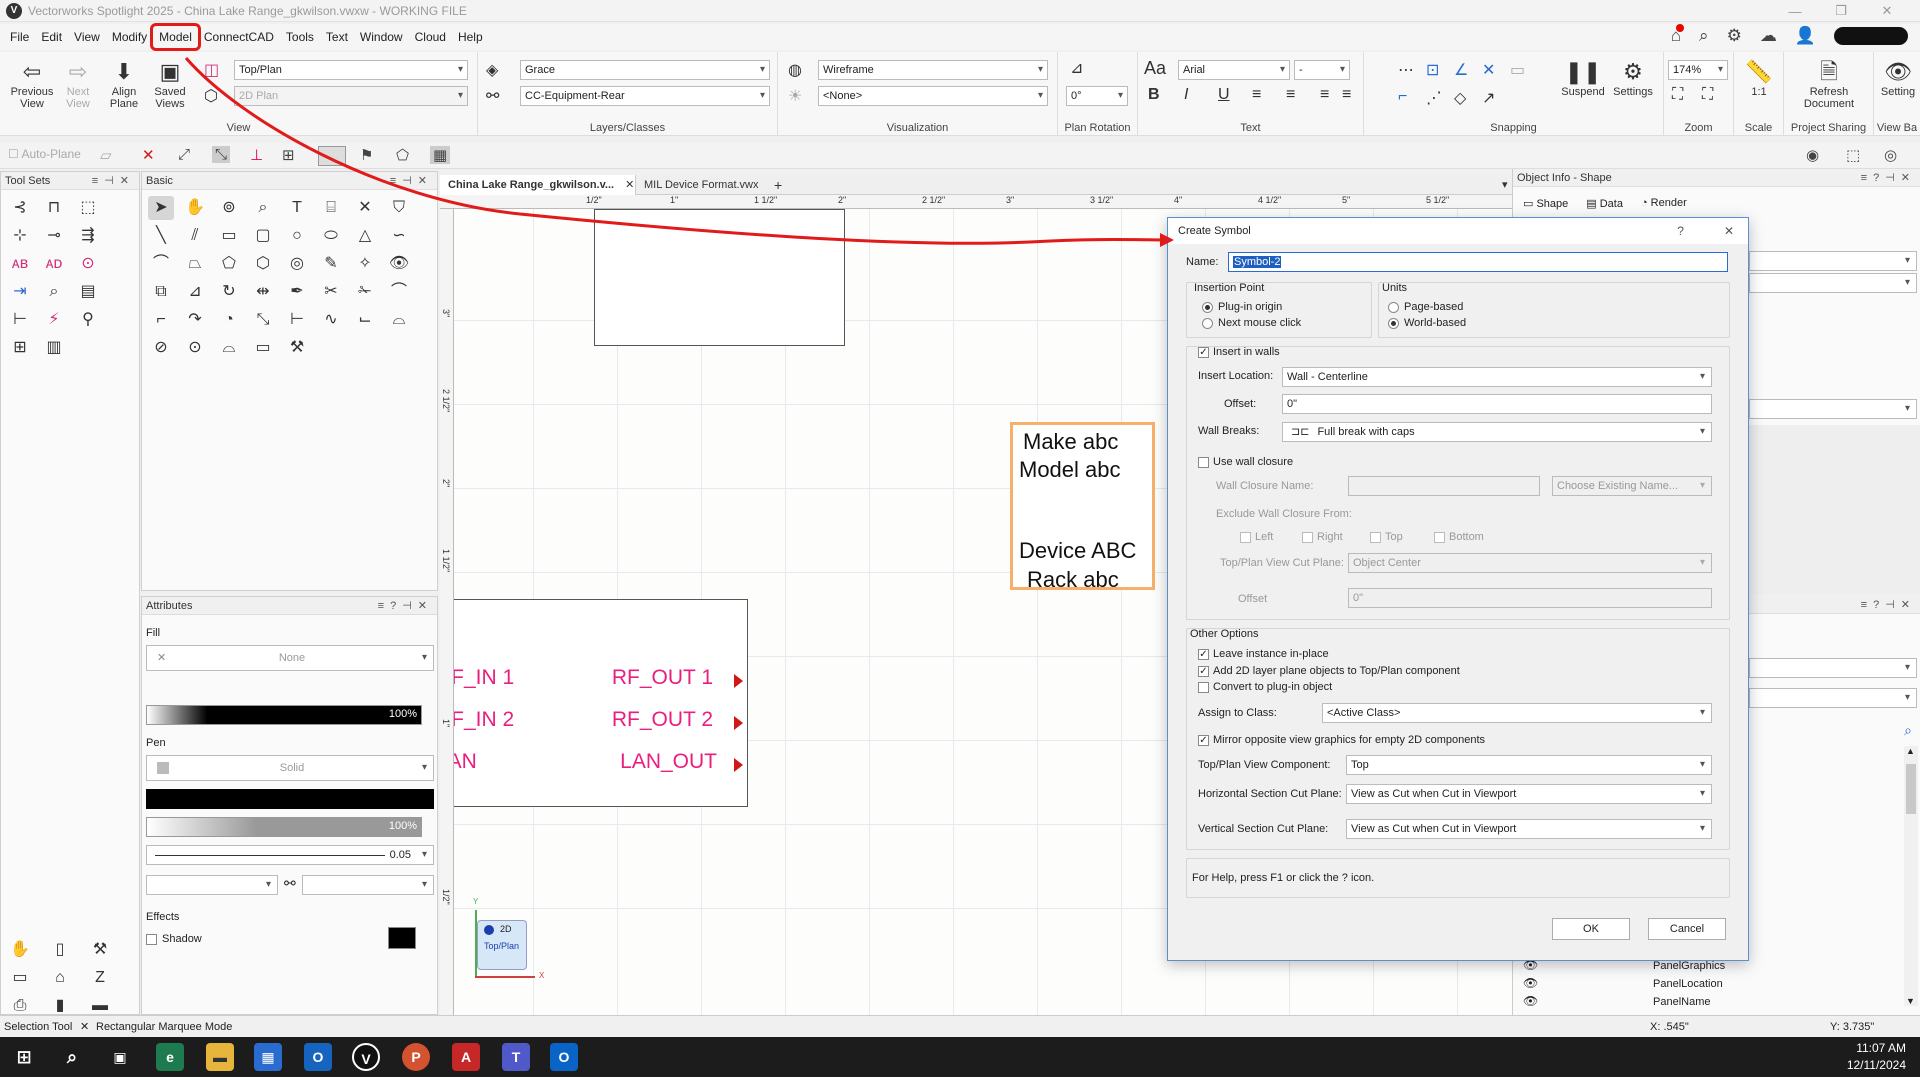 This screenshot has height=1077, width=1920. I want to click on flyover-tool-icon: ⊚, so click(229, 208).